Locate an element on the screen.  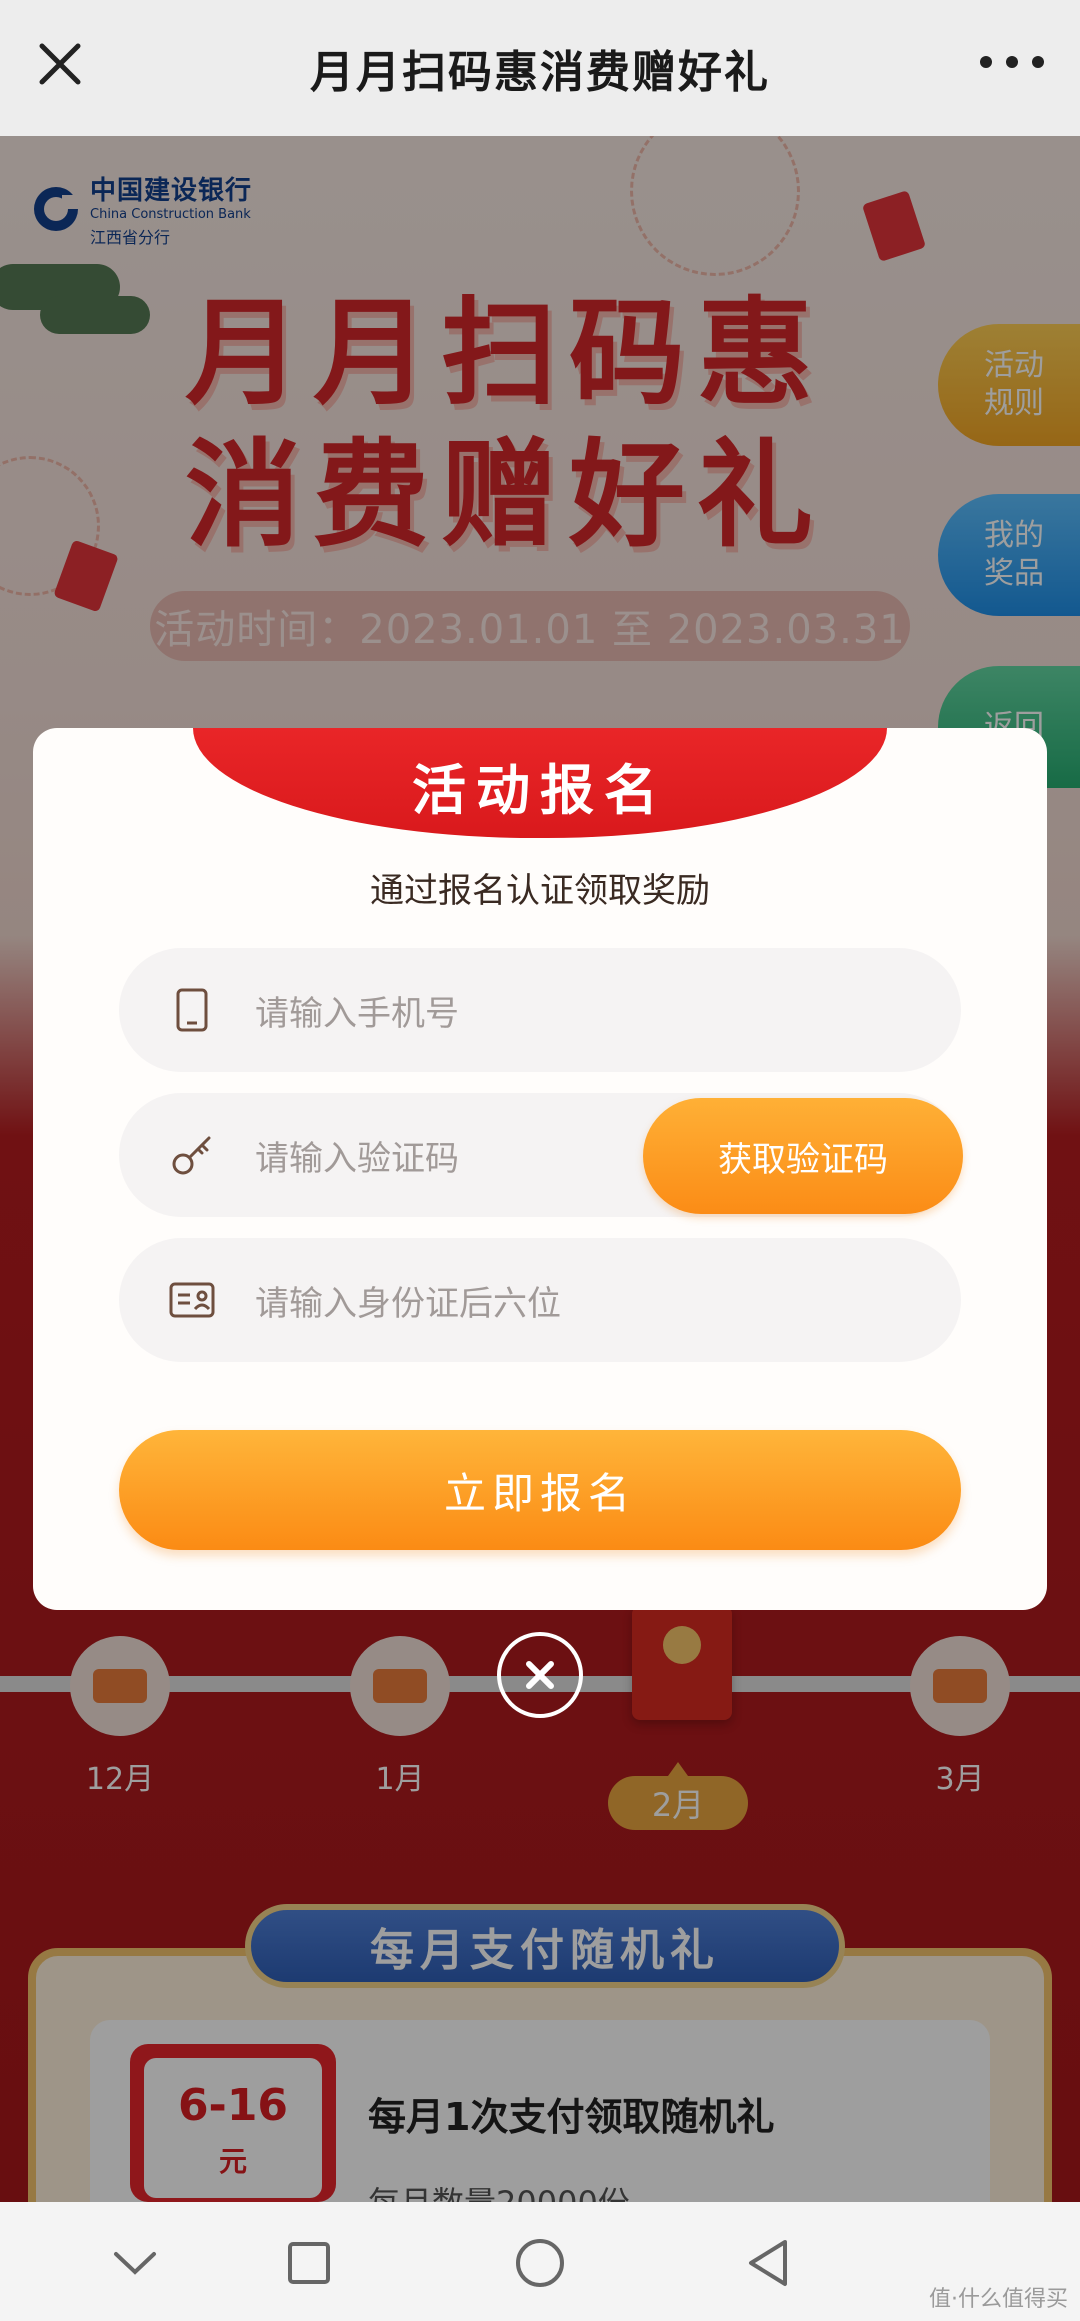
phone-icon is located at coordinates (192, 1010).